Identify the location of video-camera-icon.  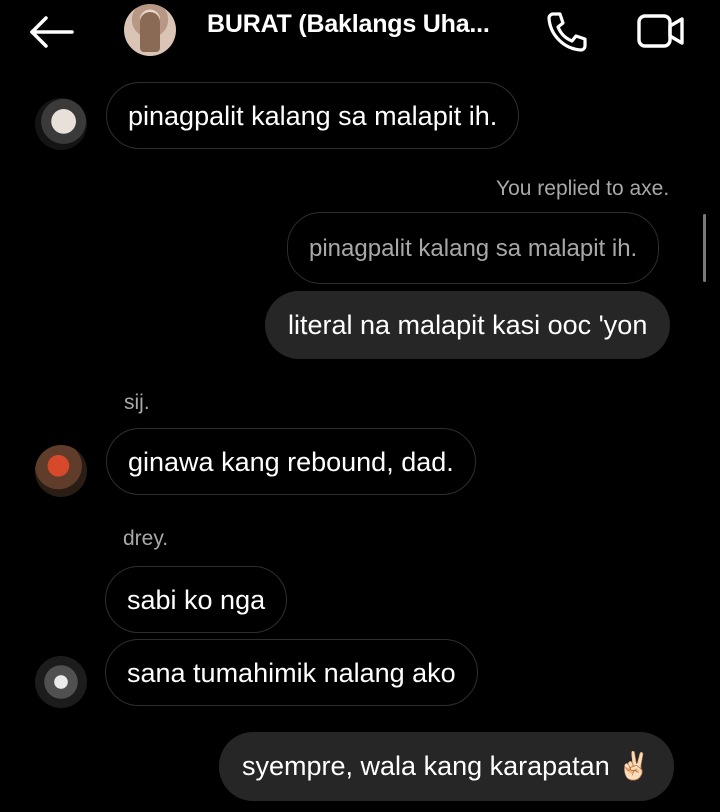
(660, 31).